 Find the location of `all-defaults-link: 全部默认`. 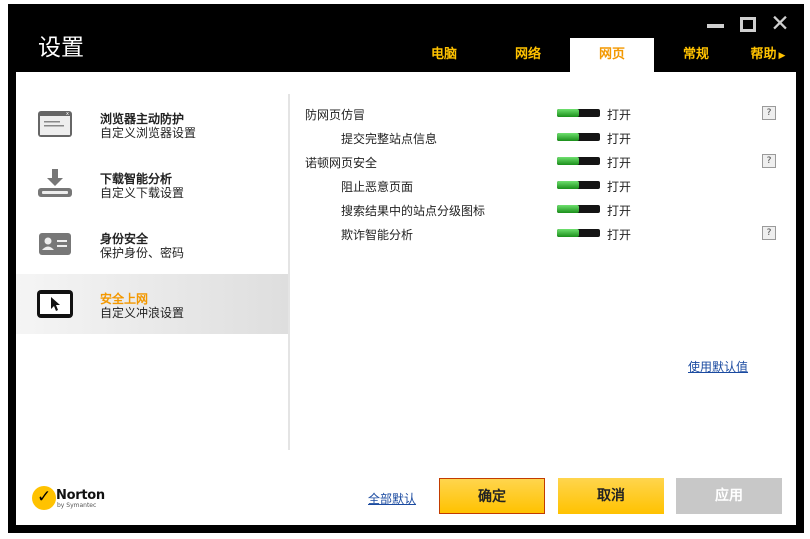

all-defaults-link: 全部默认 is located at coordinates (392, 498).